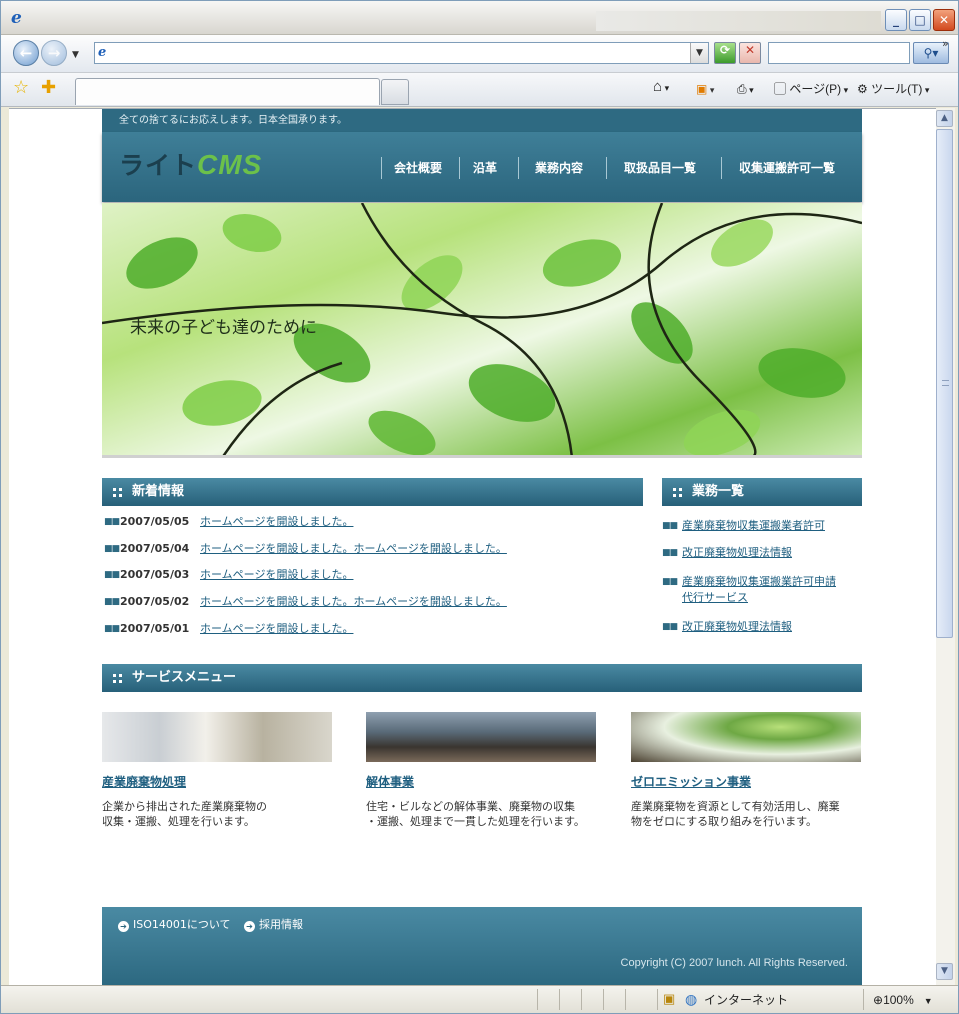 Image resolution: width=959 pixels, height=1014 pixels. Describe the element at coordinates (745, 89) in the screenshot. I see `print-icon: ⎙ ▾` at that location.